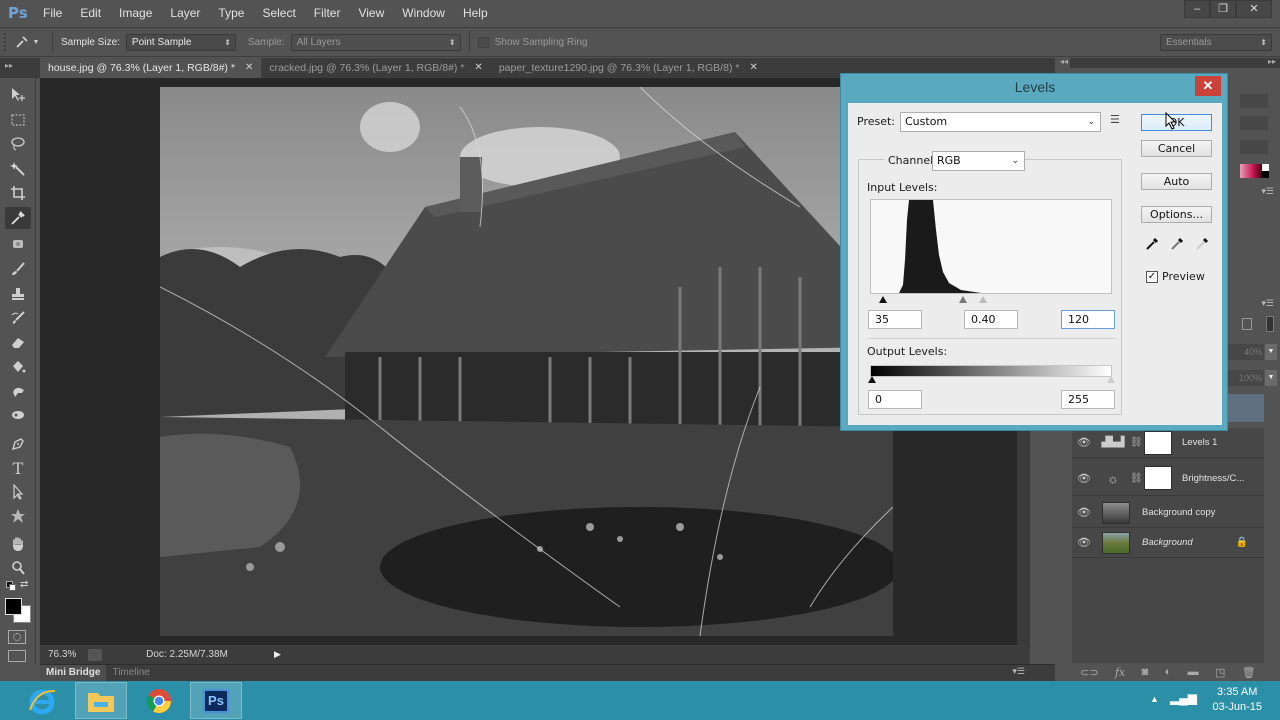 This screenshot has width=1280, height=720. I want to click on fill-field: 100%, so click(1246, 378).